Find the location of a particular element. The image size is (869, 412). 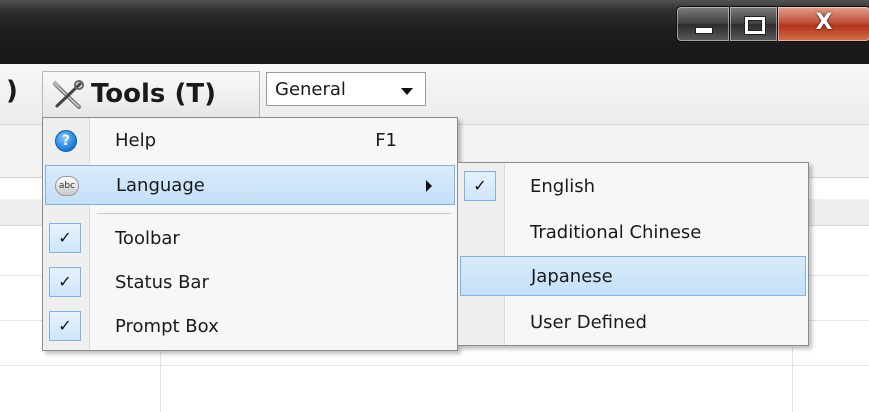

submenu-arrow-icon is located at coordinates (429, 186).